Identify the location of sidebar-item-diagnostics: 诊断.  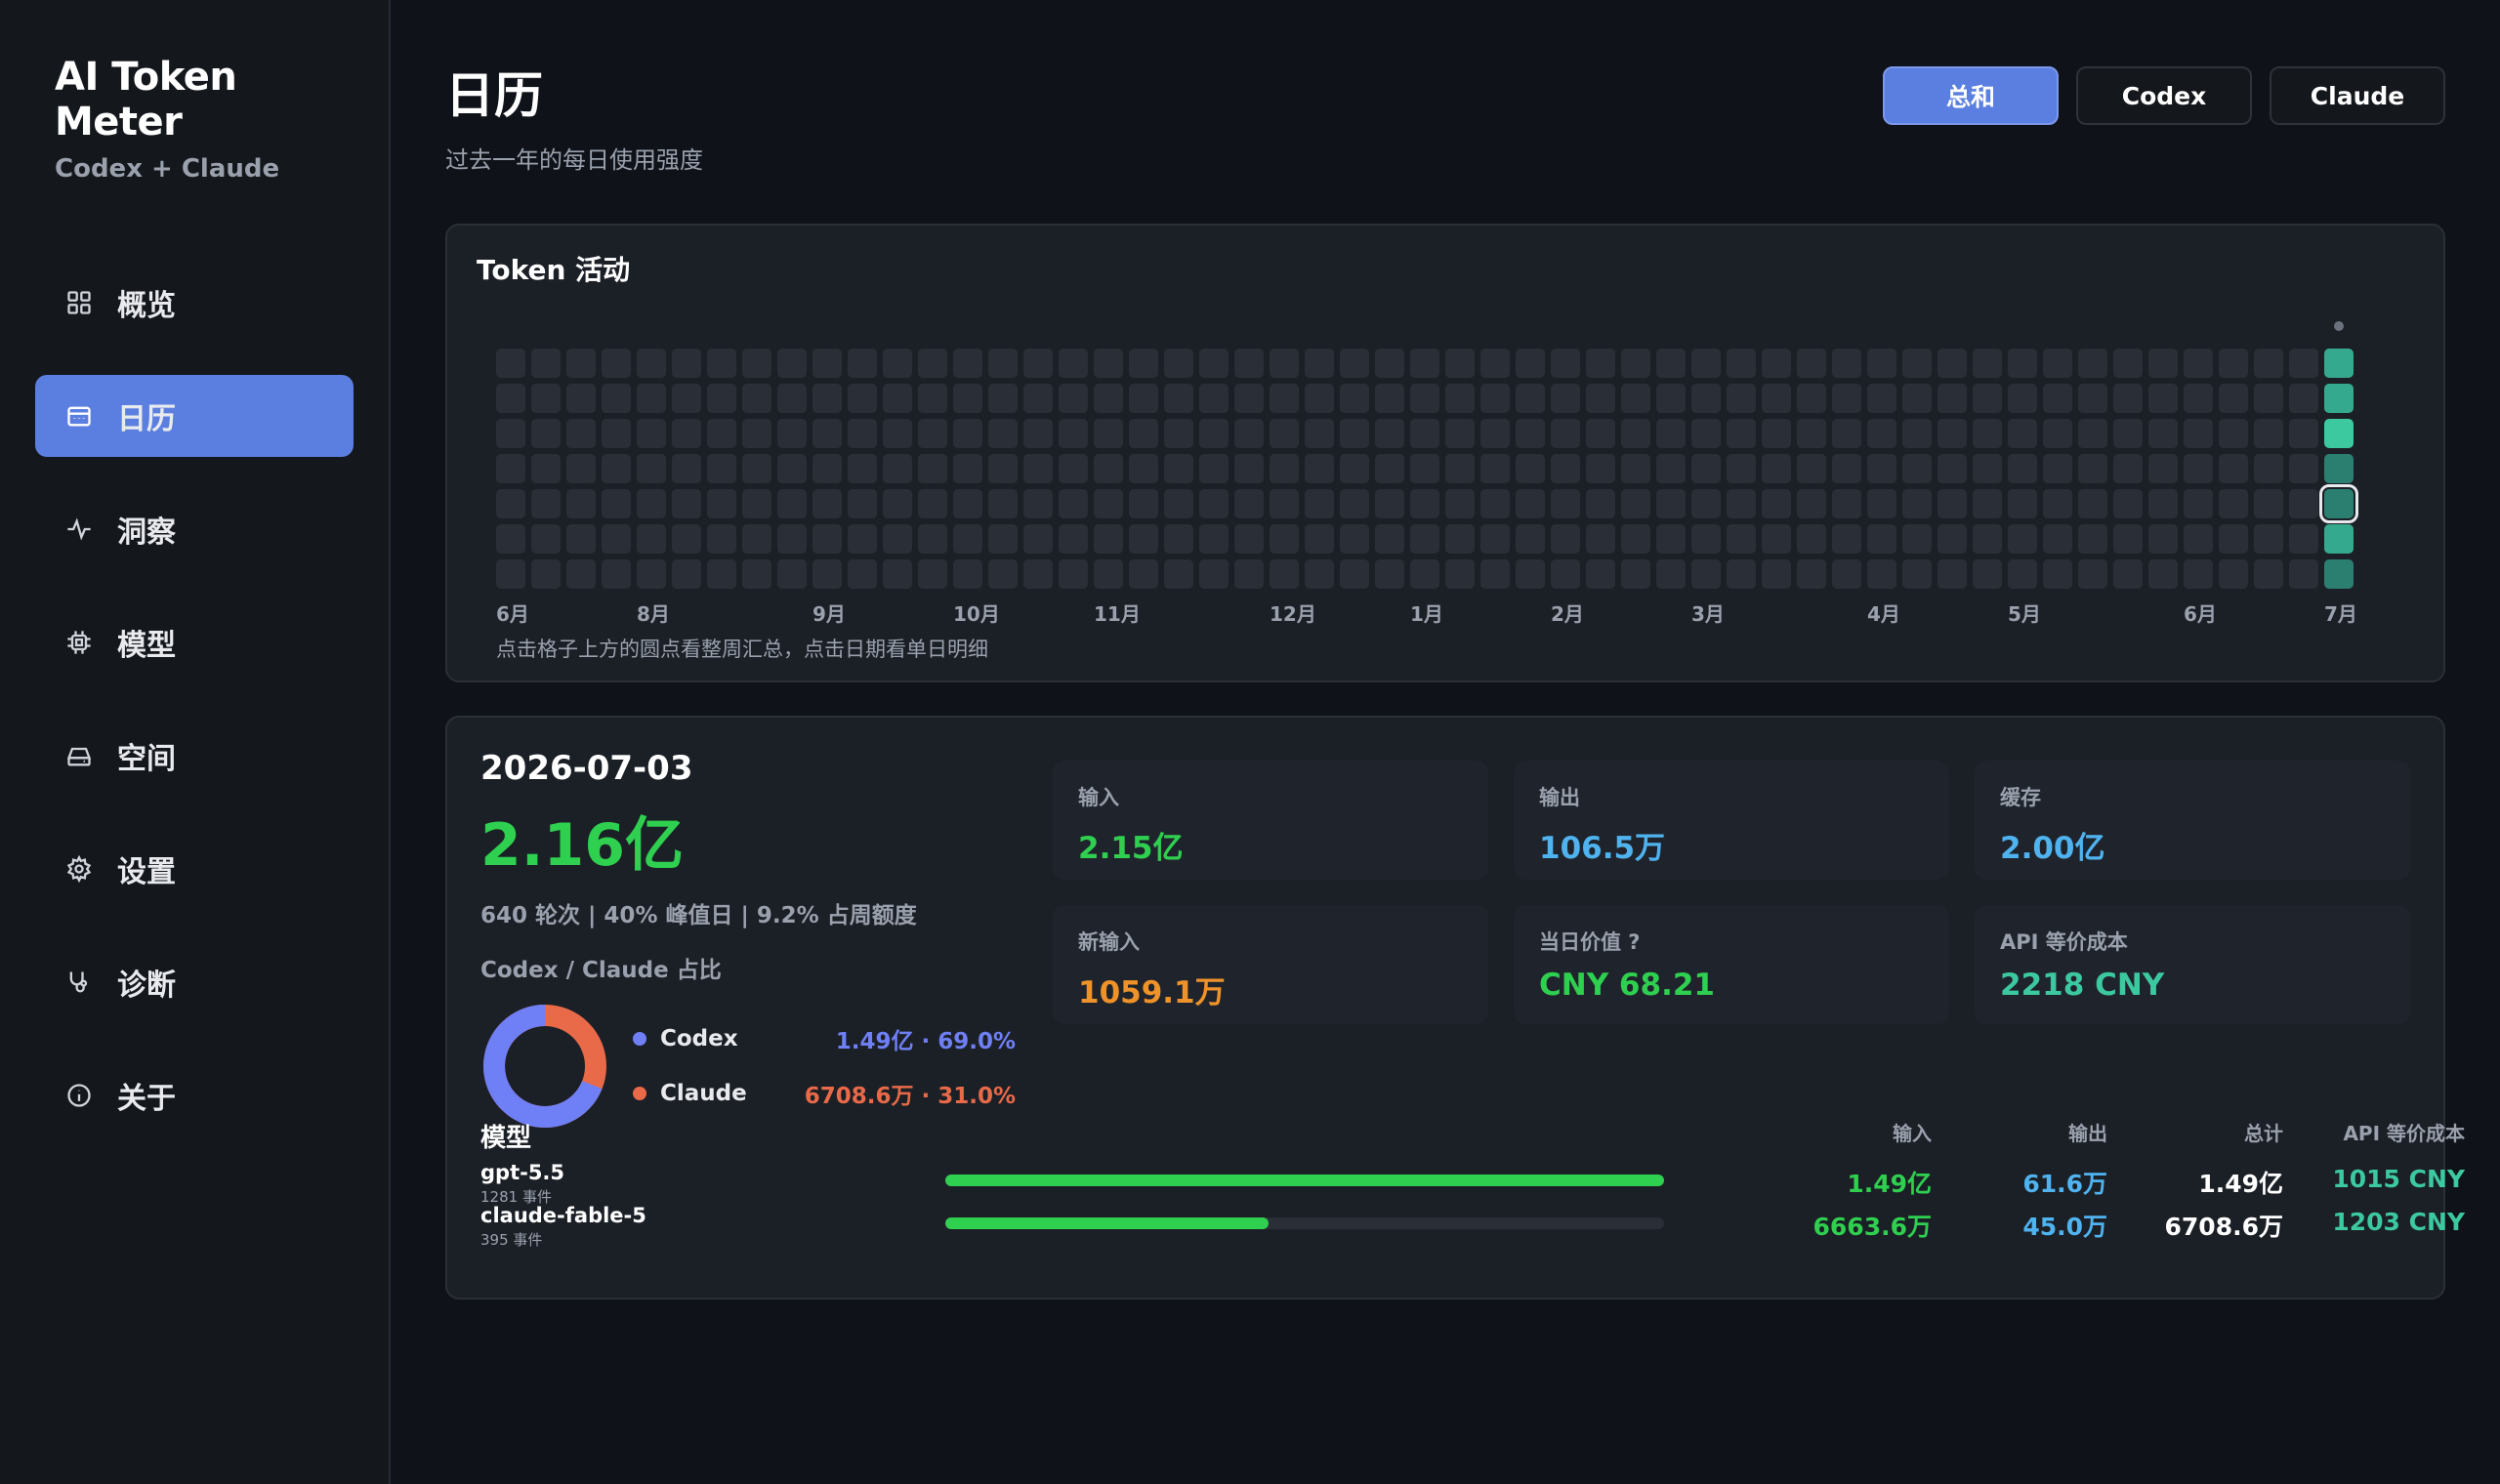
(194, 982).